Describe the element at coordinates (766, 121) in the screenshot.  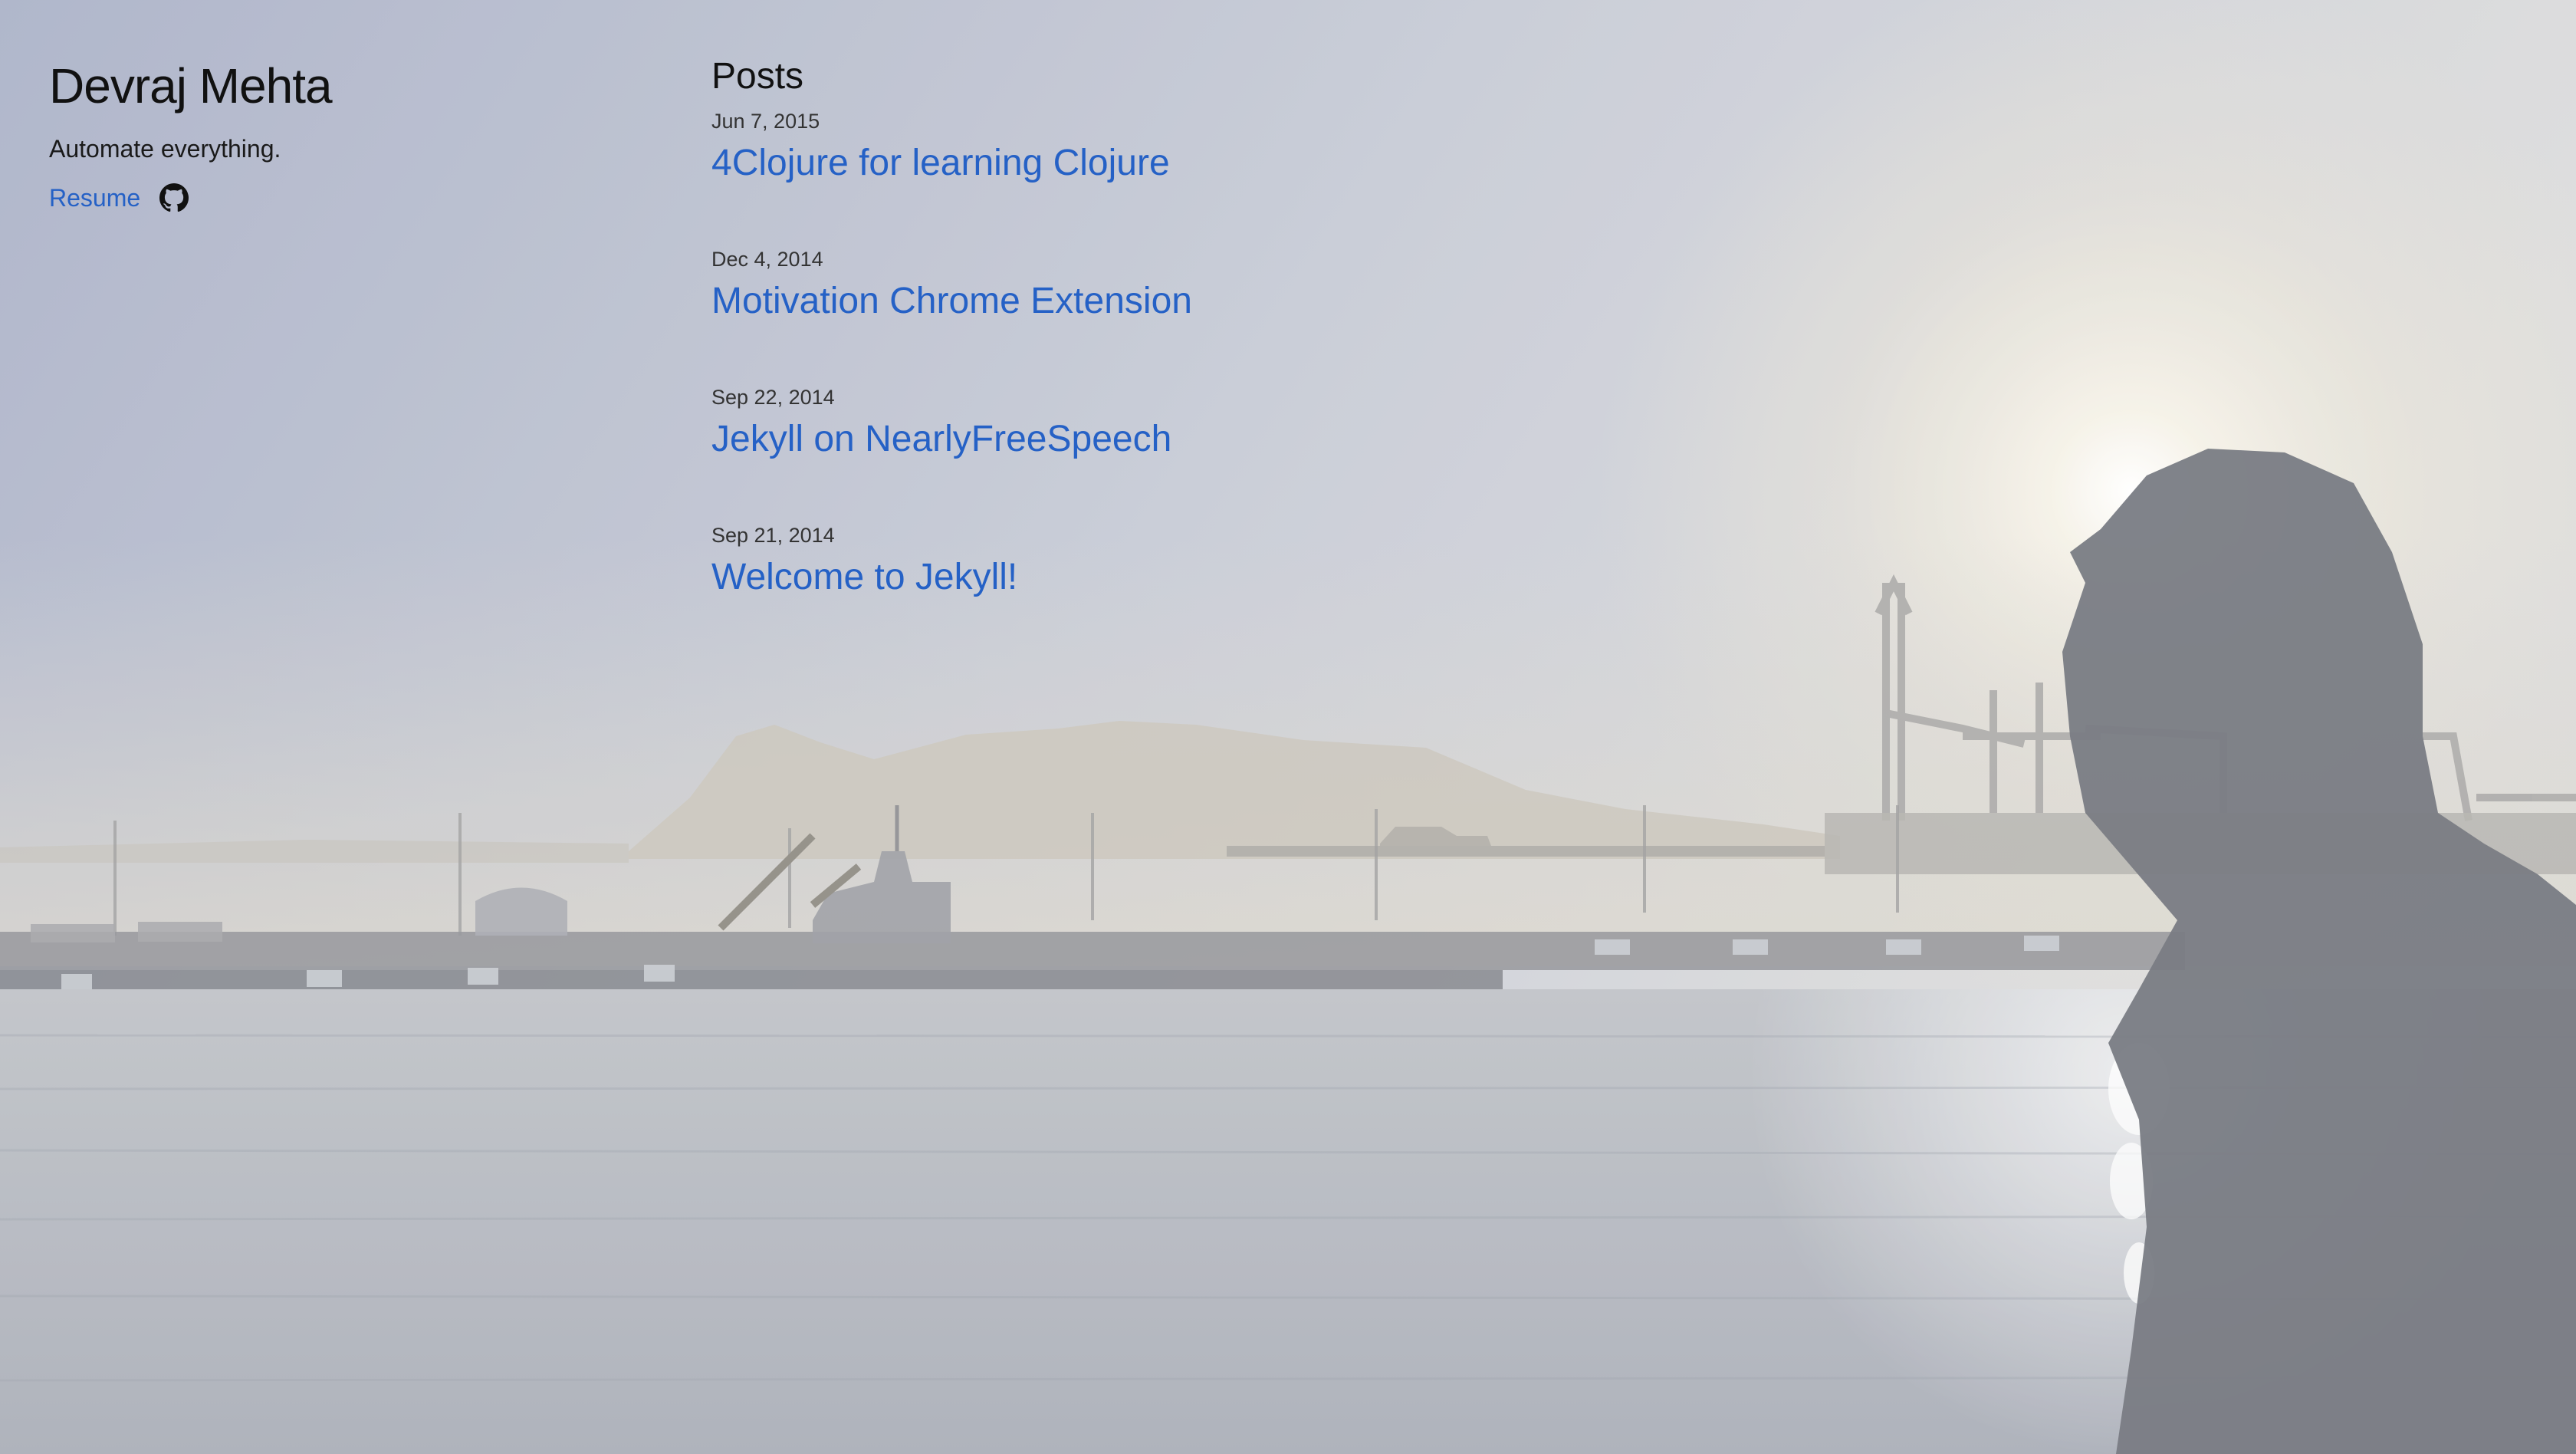
I see `post-date: Jun 7, 2015` at that location.